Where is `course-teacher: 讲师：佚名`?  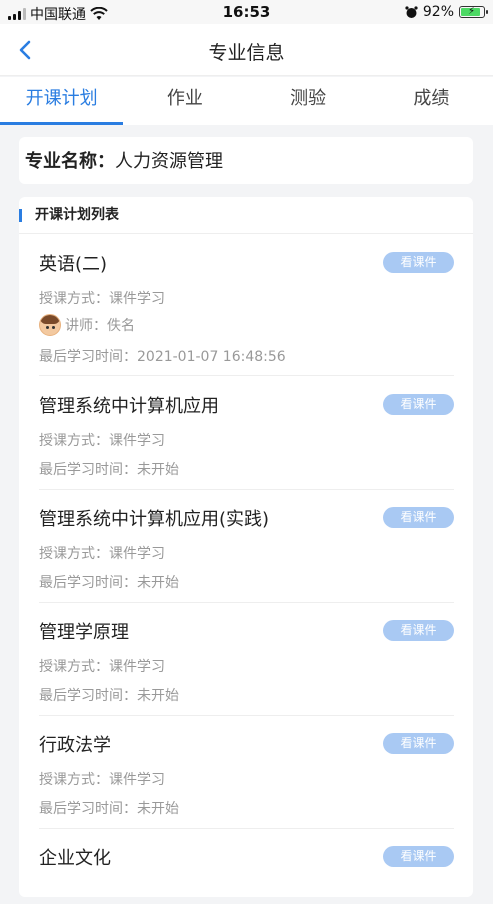 course-teacher: 讲师：佚名 is located at coordinates (87, 325).